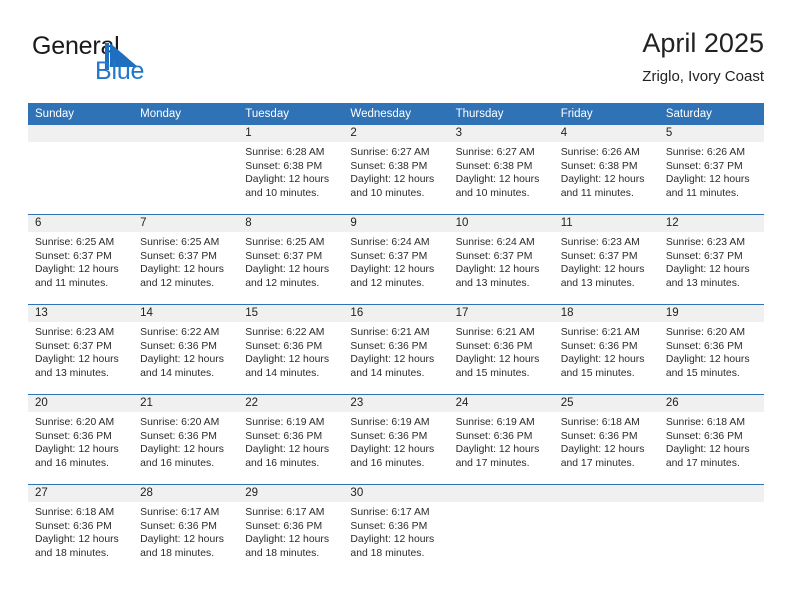 The image size is (792, 612). What do you see at coordinates (390, 332) in the screenshot?
I see `sunrise-text: Sunrise: 6:21 AM` at bounding box center [390, 332].